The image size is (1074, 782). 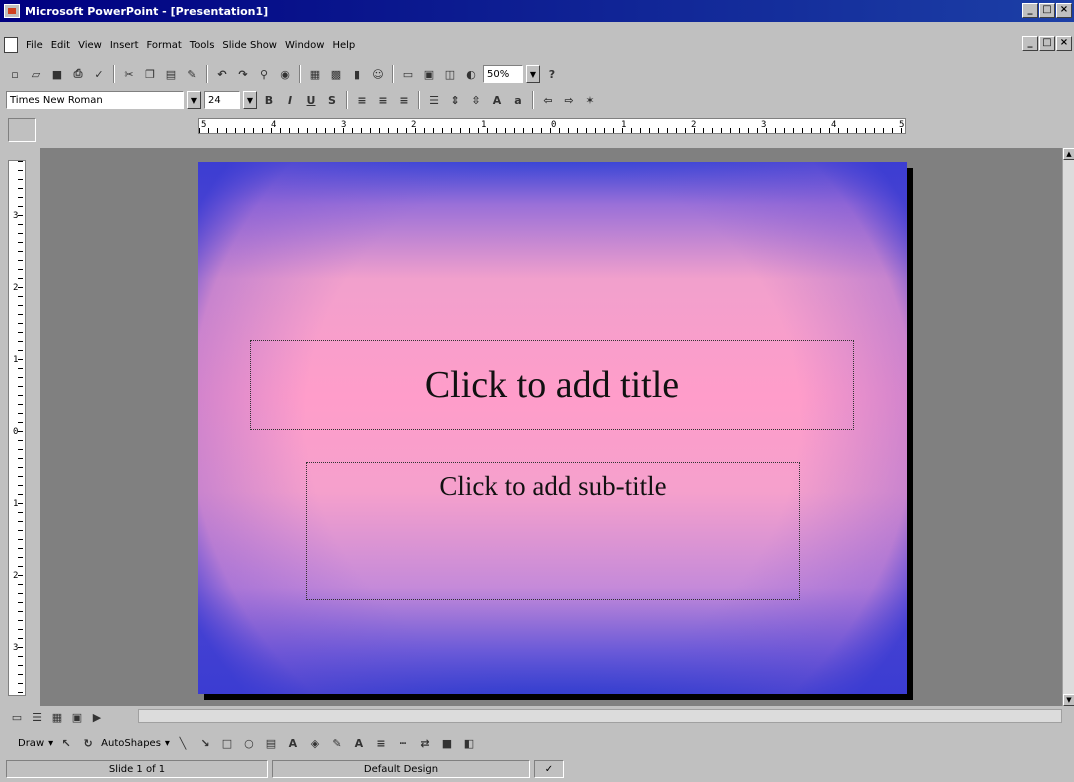 What do you see at coordinates (383, 100) in the screenshot?
I see `center-icon: ≡` at bounding box center [383, 100].